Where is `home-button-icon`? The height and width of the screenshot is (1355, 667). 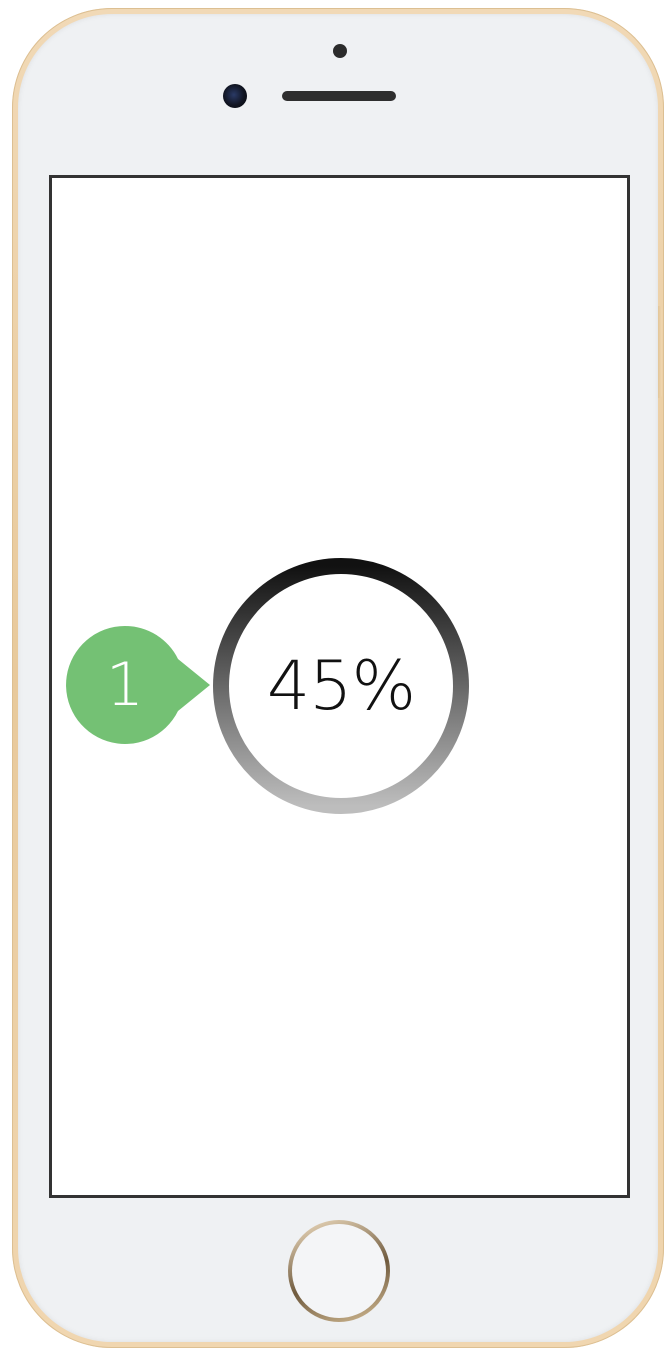 home-button-icon is located at coordinates (339, 1271).